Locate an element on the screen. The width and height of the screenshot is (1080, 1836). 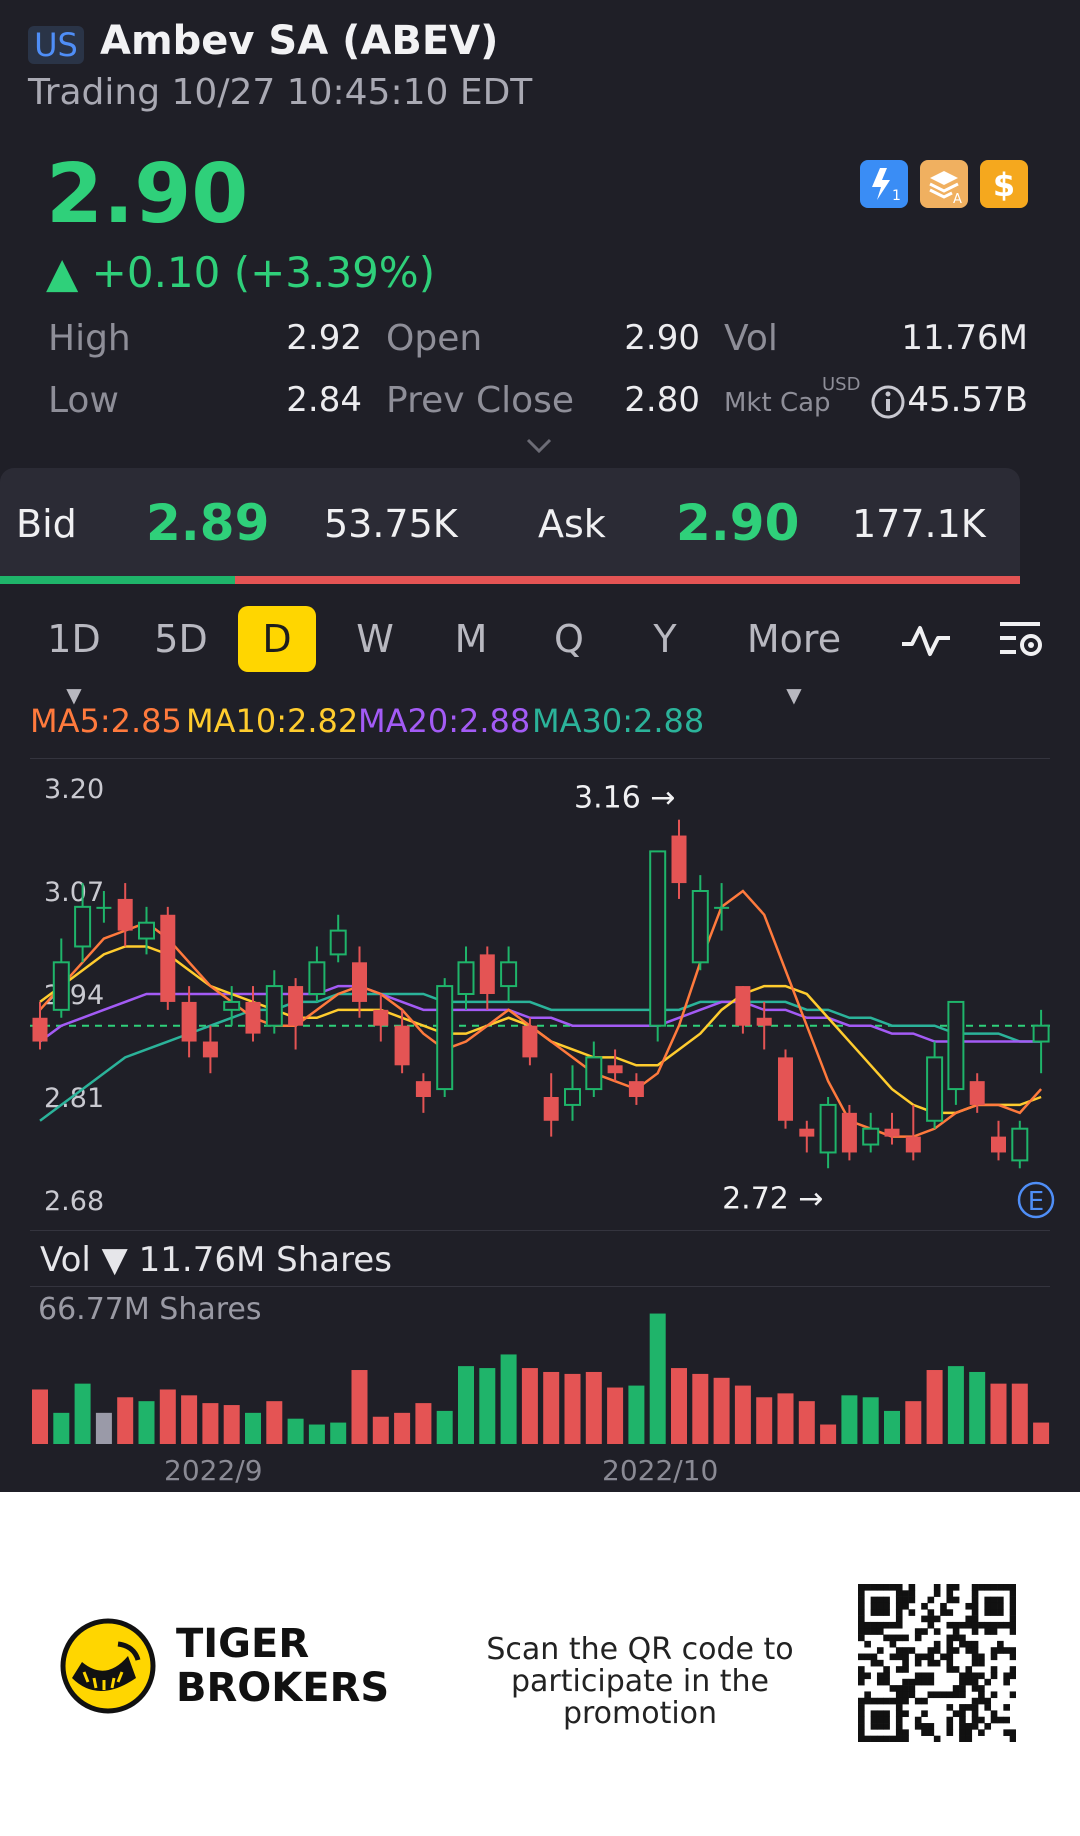
prev-close-value: 2.80 is located at coordinates (662, 400).